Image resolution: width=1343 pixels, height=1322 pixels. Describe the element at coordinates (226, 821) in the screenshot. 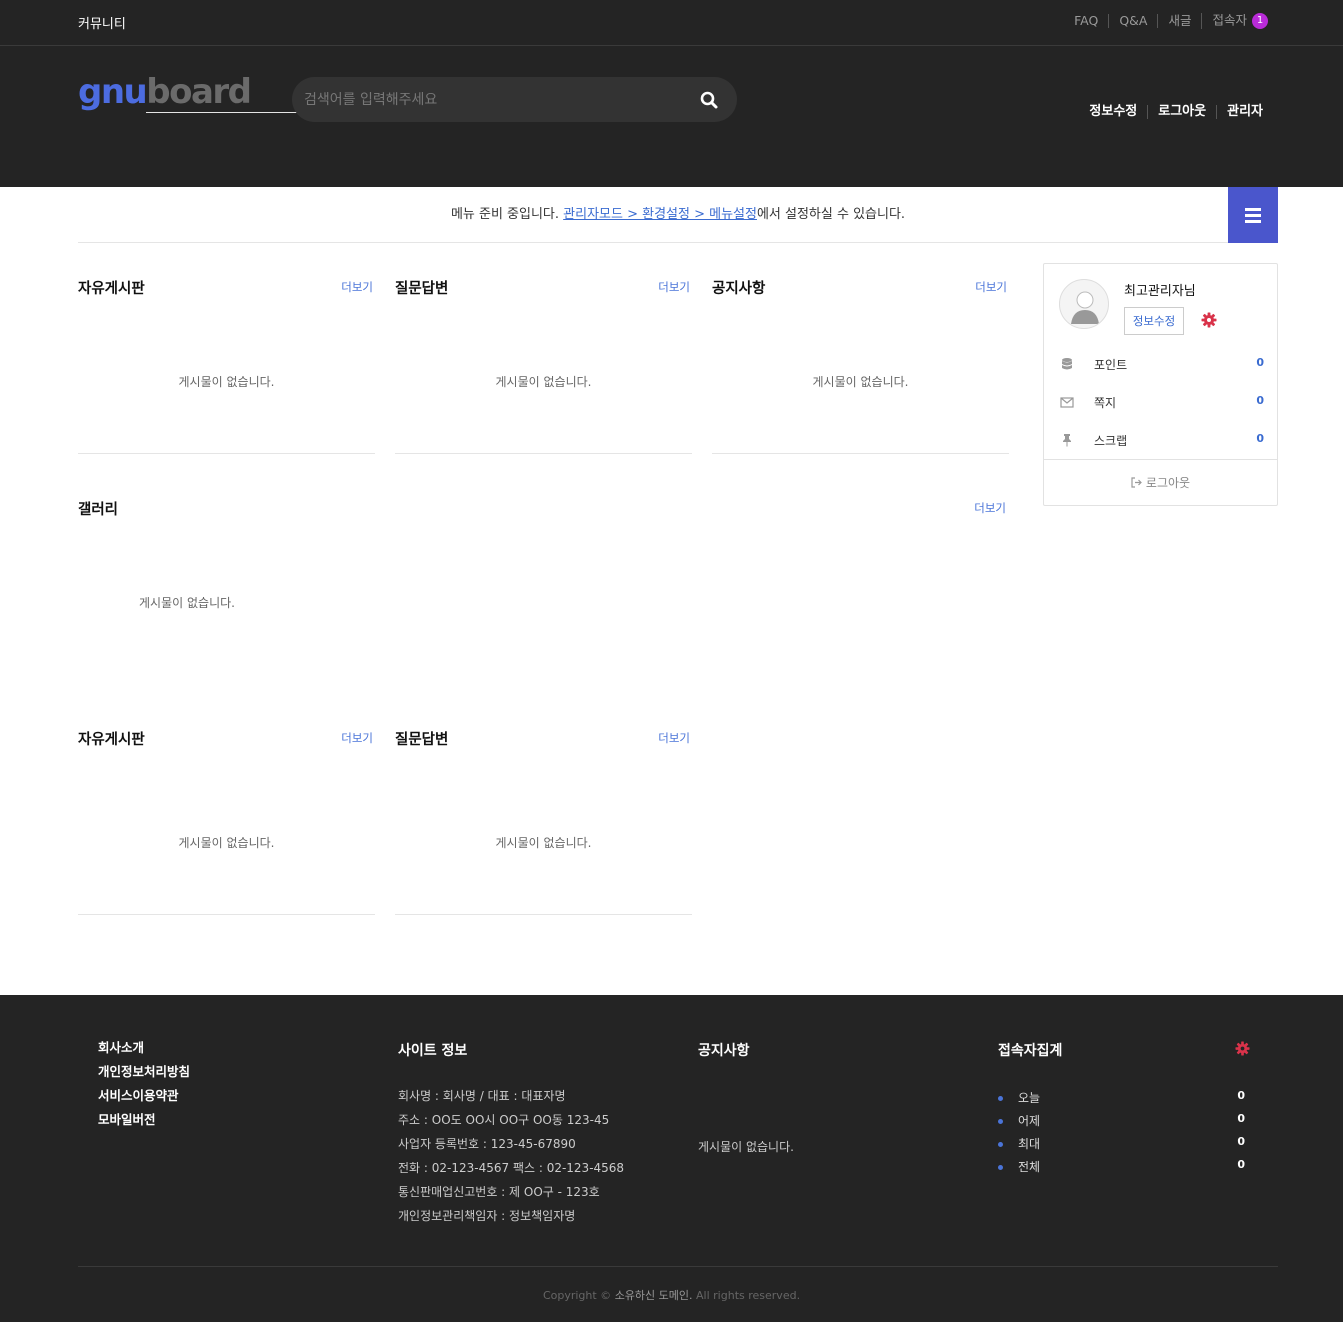

I see `board-free-2: 자유게시판 더보기 게시물이 없습니다.` at that location.